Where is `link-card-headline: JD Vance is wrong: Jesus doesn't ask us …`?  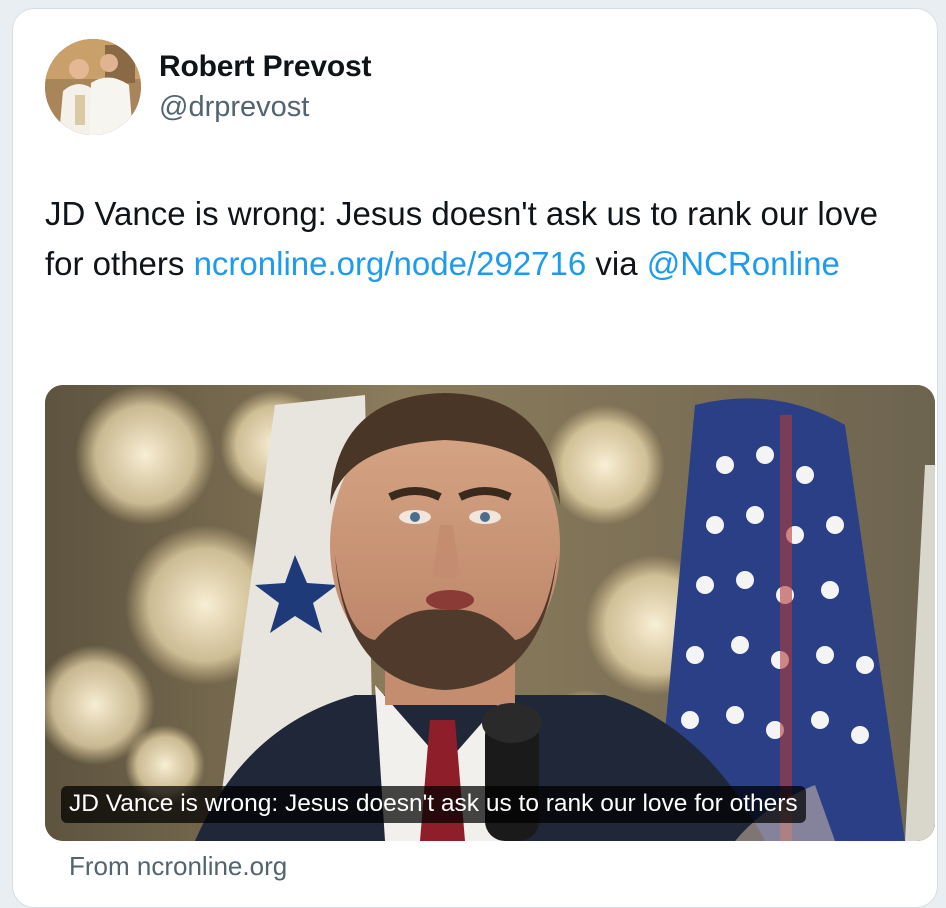 link-card-headline: JD Vance is wrong: Jesus doesn't ask us … is located at coordinates (433, 804).